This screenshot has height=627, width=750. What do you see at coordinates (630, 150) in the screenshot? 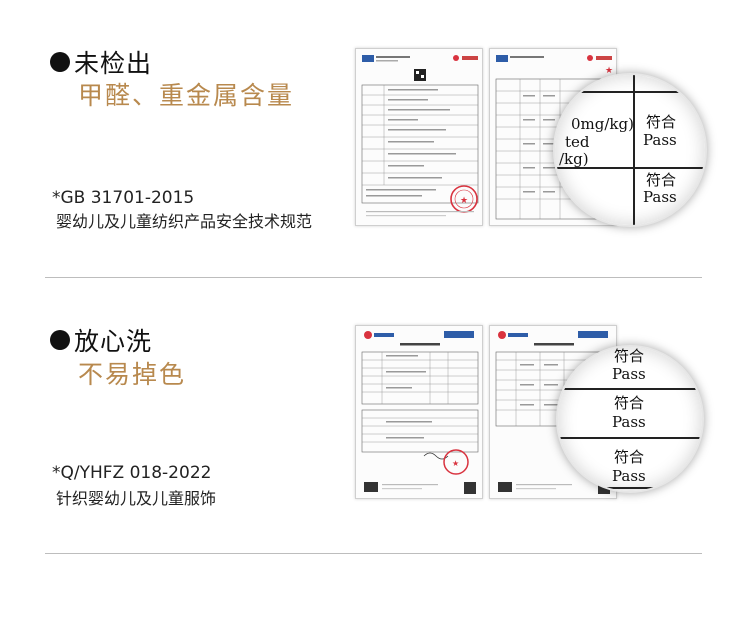
I see `magnified-result-detail: 0mg/kg) ted /kg) 符合 Pass 符合 Pass` at bounding box center [630, 150].